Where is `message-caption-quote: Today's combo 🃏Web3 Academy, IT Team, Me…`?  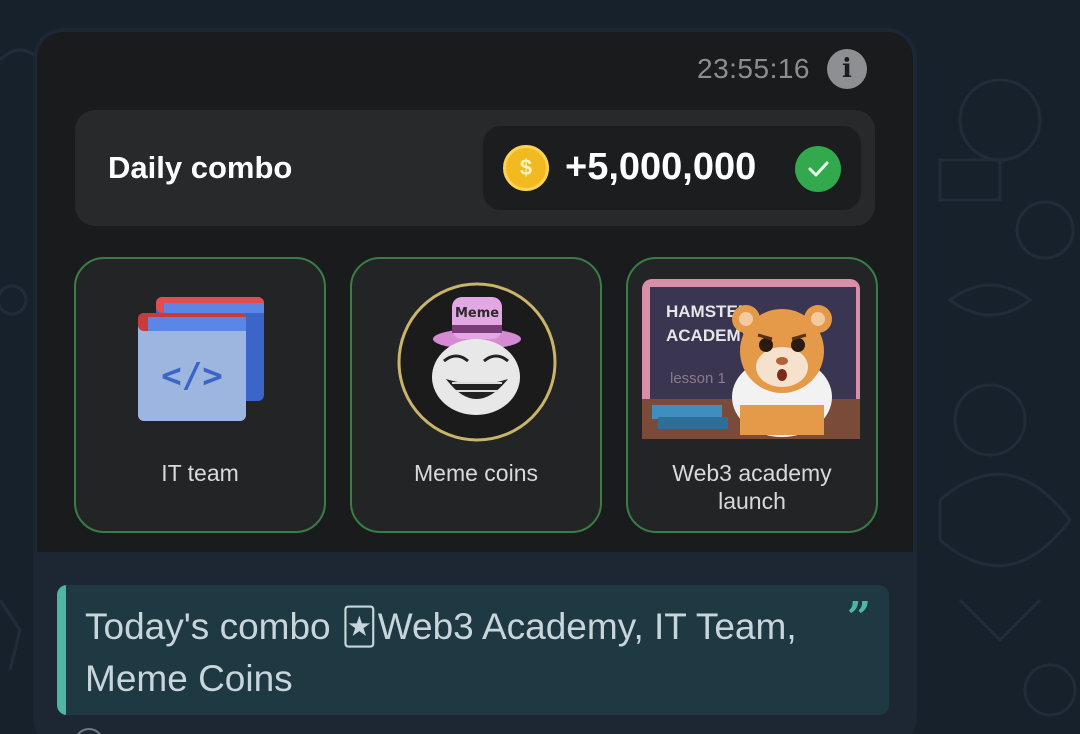 message-caption-quote: Today's combo 🃏Web3 Academy, IT Team, Me… is located at coordinates (473, 650).